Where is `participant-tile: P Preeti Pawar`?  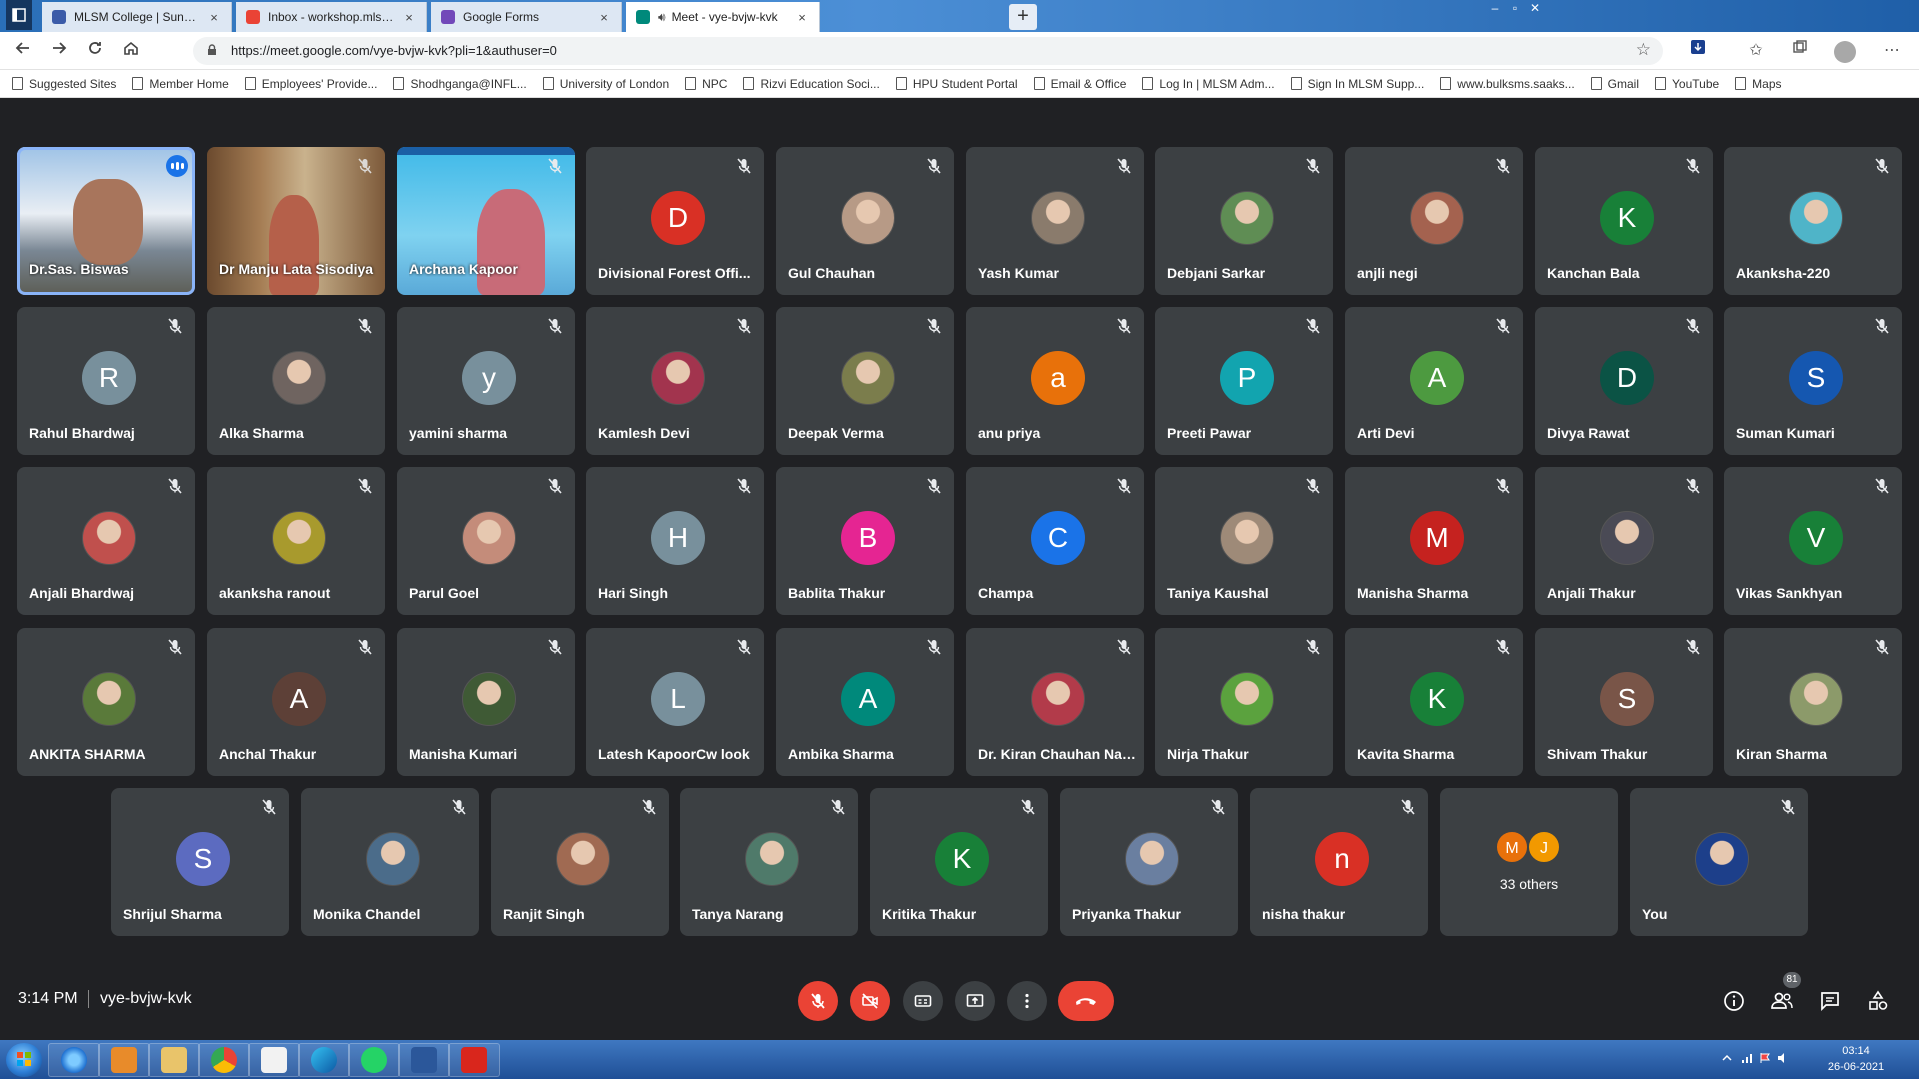
participant-tile: P Preeti Pawar is located at coordinates (1244, 381).